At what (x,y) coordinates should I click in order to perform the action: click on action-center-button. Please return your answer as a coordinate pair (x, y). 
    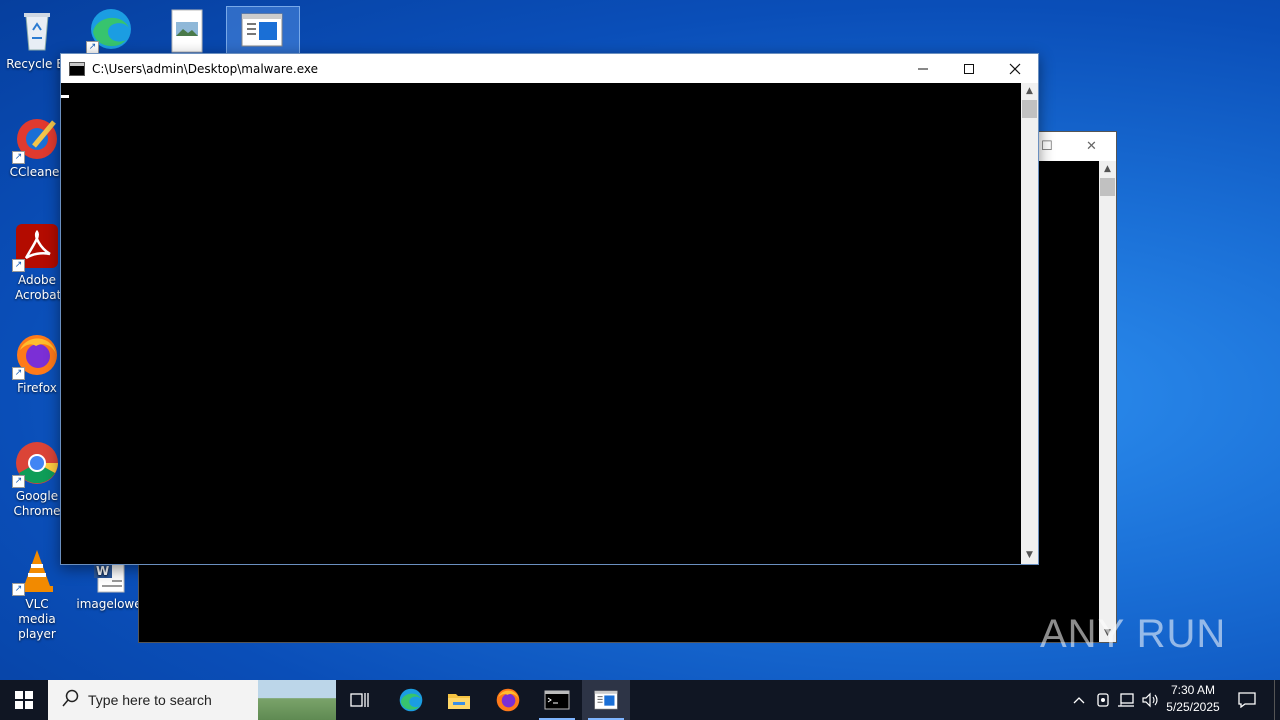
    Looking at the image, I should click on (1247, 700).